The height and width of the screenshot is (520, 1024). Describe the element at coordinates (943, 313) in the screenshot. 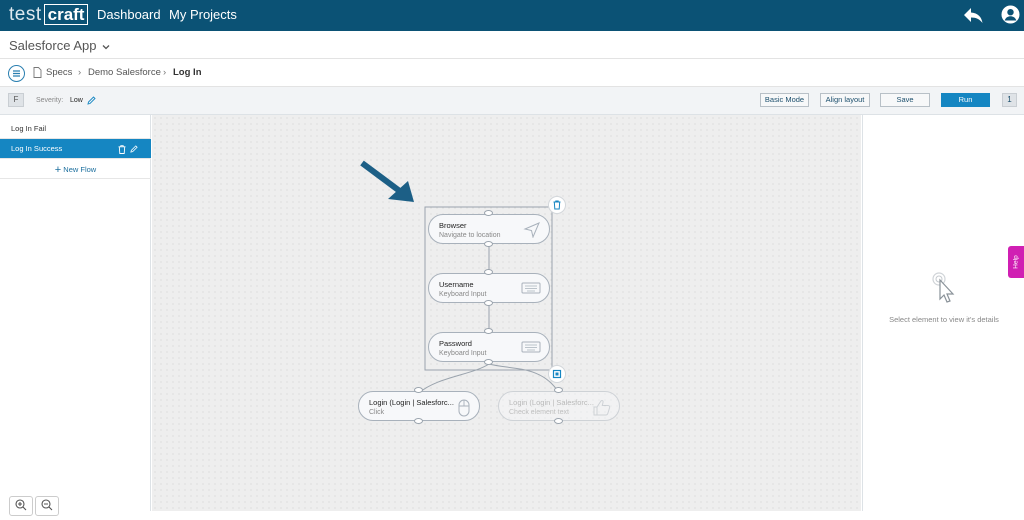

I see `details-panel: Select element to view it's details` at that location.